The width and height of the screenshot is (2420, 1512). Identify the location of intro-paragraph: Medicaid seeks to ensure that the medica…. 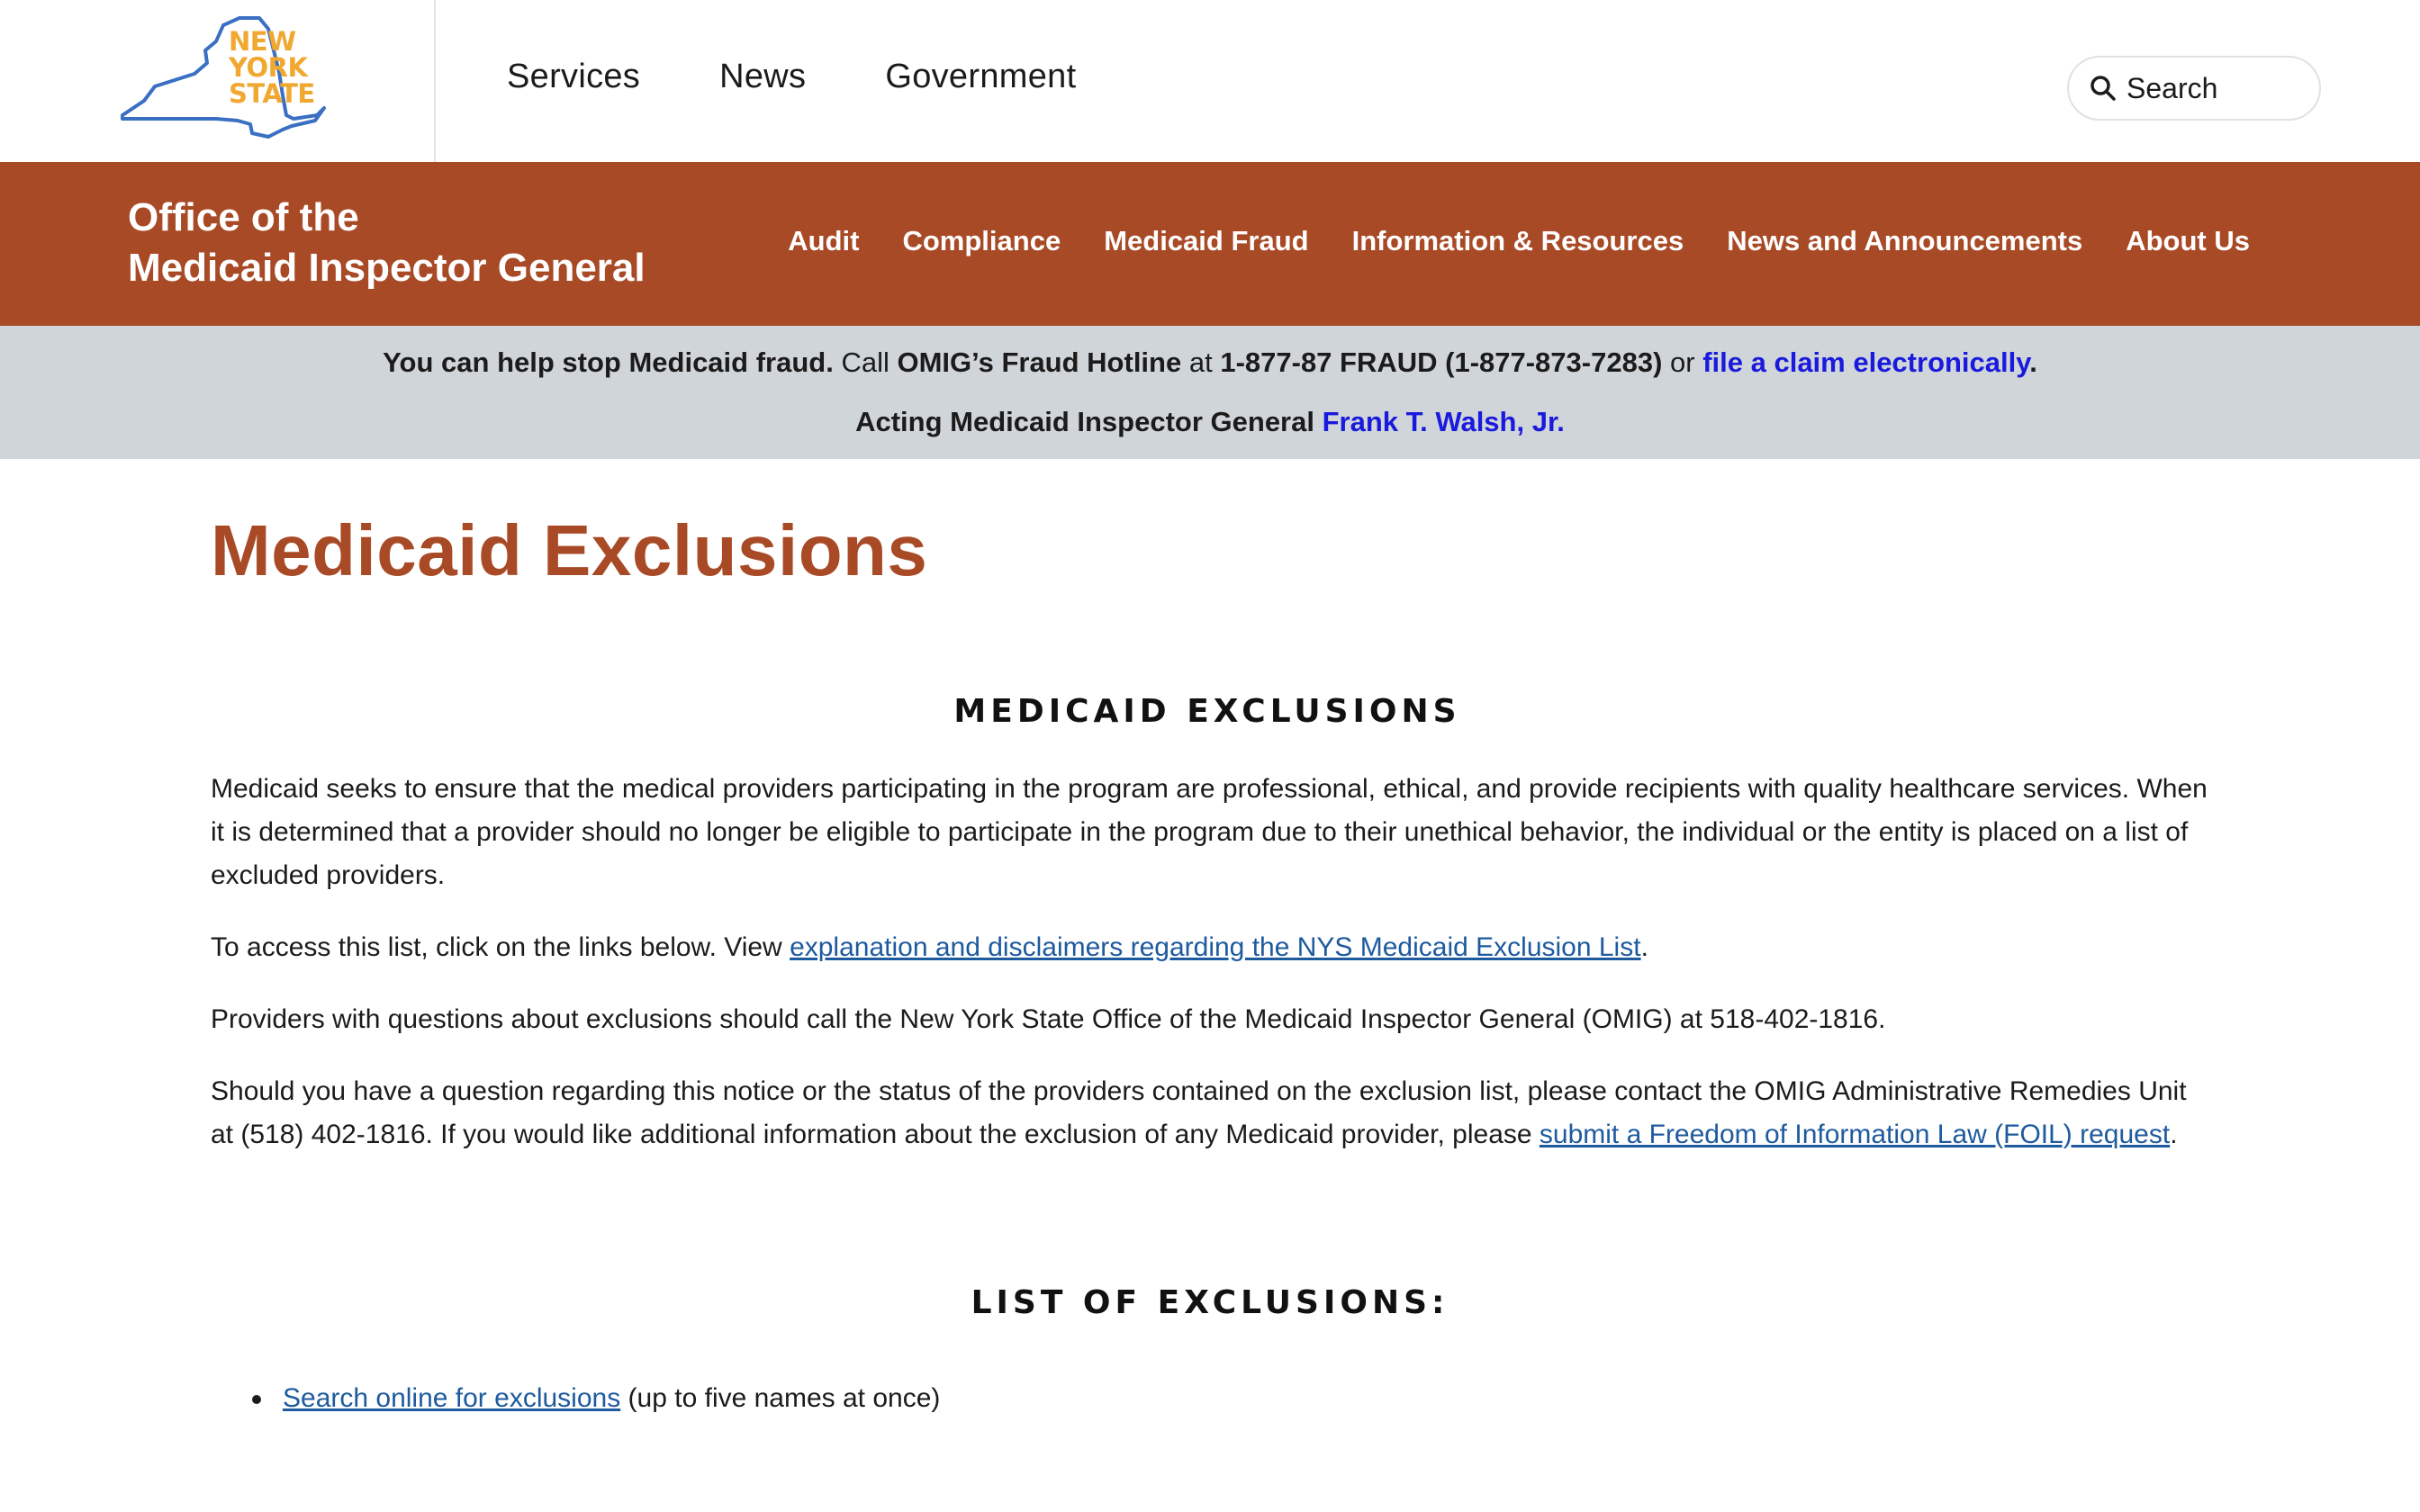
(1209, 832).